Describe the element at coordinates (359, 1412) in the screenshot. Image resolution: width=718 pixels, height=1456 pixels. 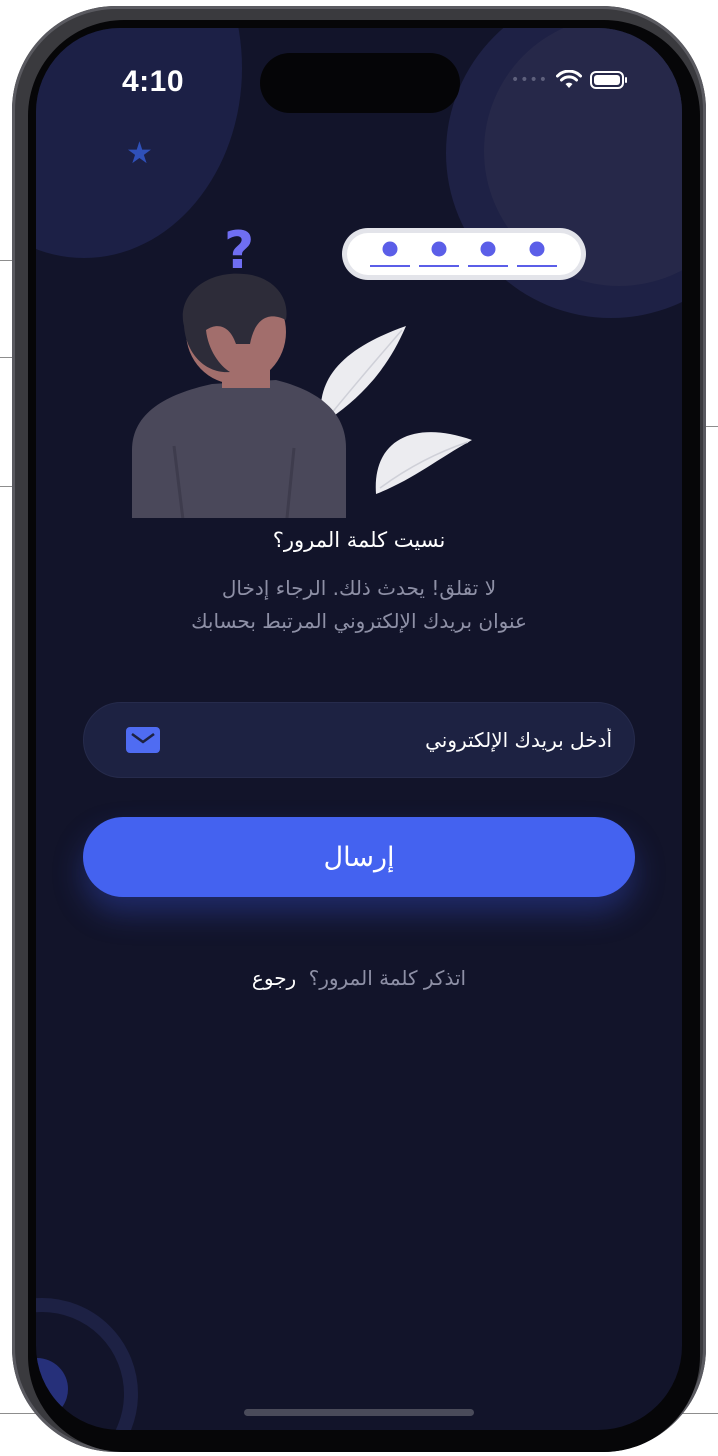
I see `home-indicator` at that location.